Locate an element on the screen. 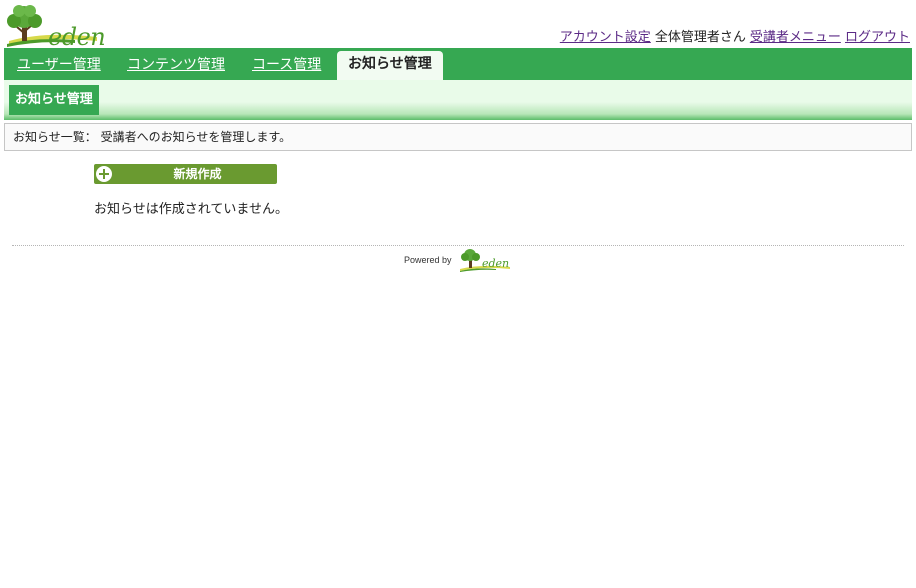 The image size is (916, 588). footer-logo: eden is located at coordinates (486, 260).